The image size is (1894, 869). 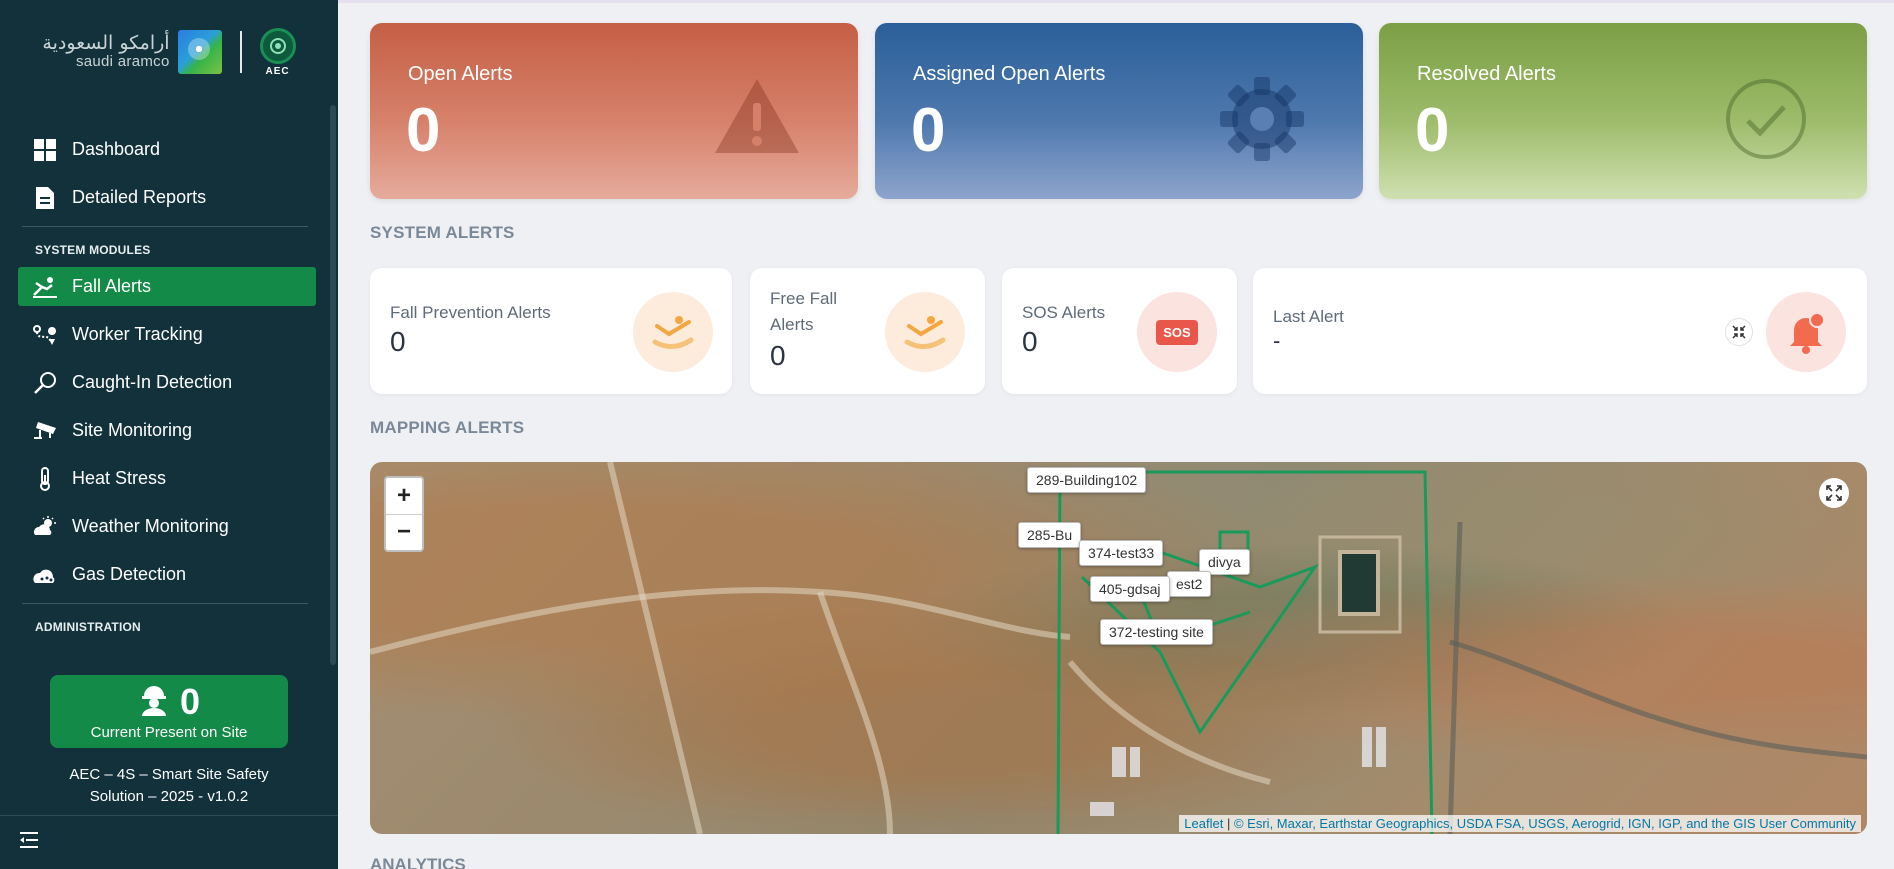 I want to click on section-title-administration: ADMINISTRATION, so click(x=88, y=627).